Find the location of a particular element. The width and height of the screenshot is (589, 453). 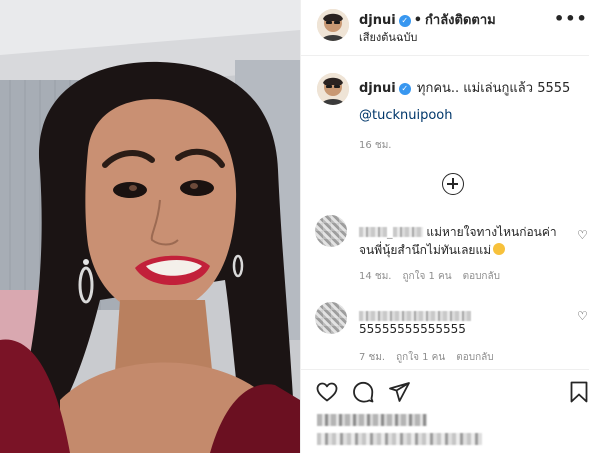

caption-mention-link: @tucknuipooh is located at coordinates (406, 115).